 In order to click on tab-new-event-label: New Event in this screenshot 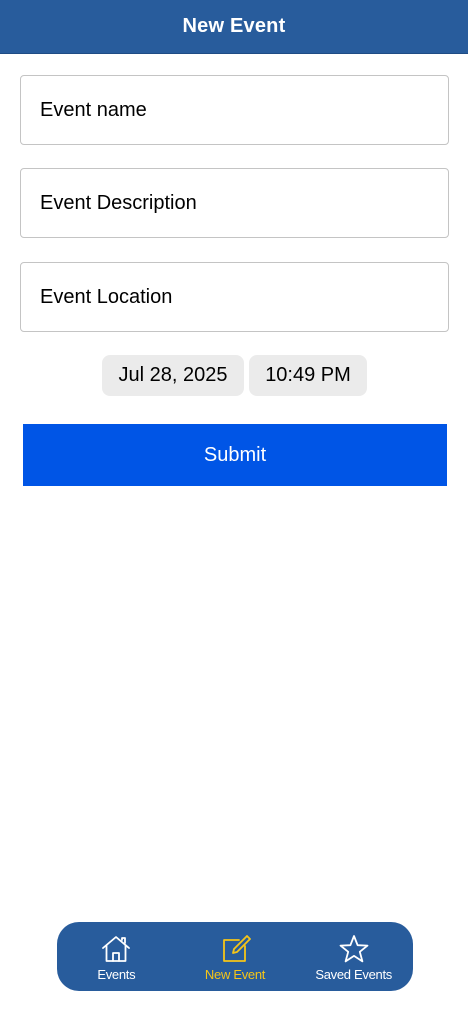, I will do `click(235, 974)`.